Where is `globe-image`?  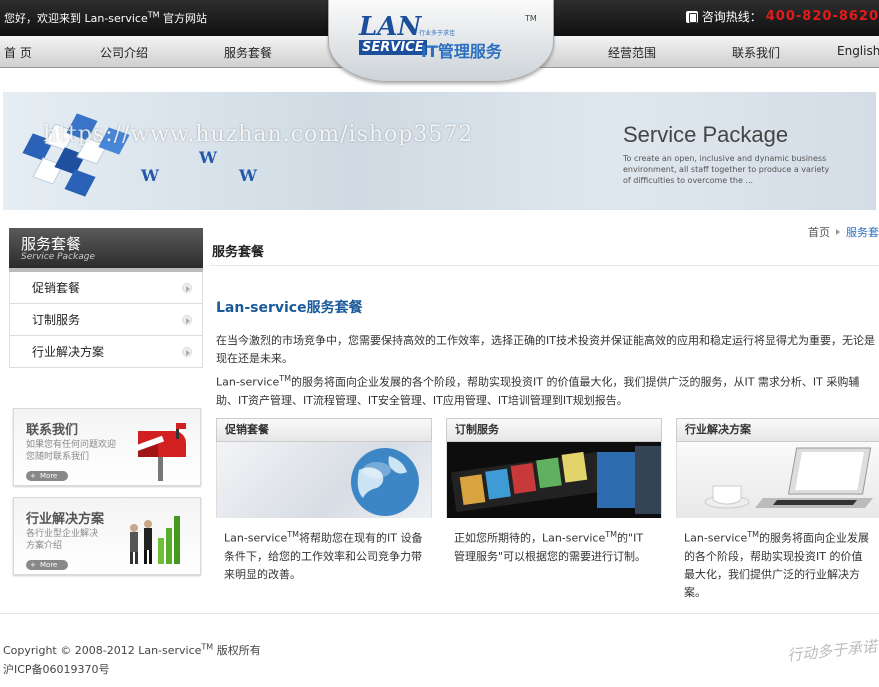
globe-image is located at coordinates (324, 480).